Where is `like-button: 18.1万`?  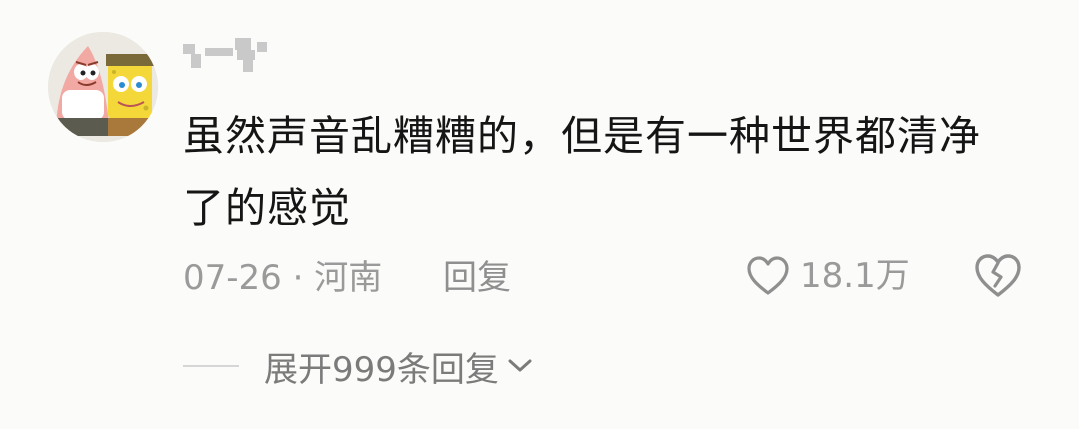 like-button: 18.1万 is located at coordinates (828, 276).